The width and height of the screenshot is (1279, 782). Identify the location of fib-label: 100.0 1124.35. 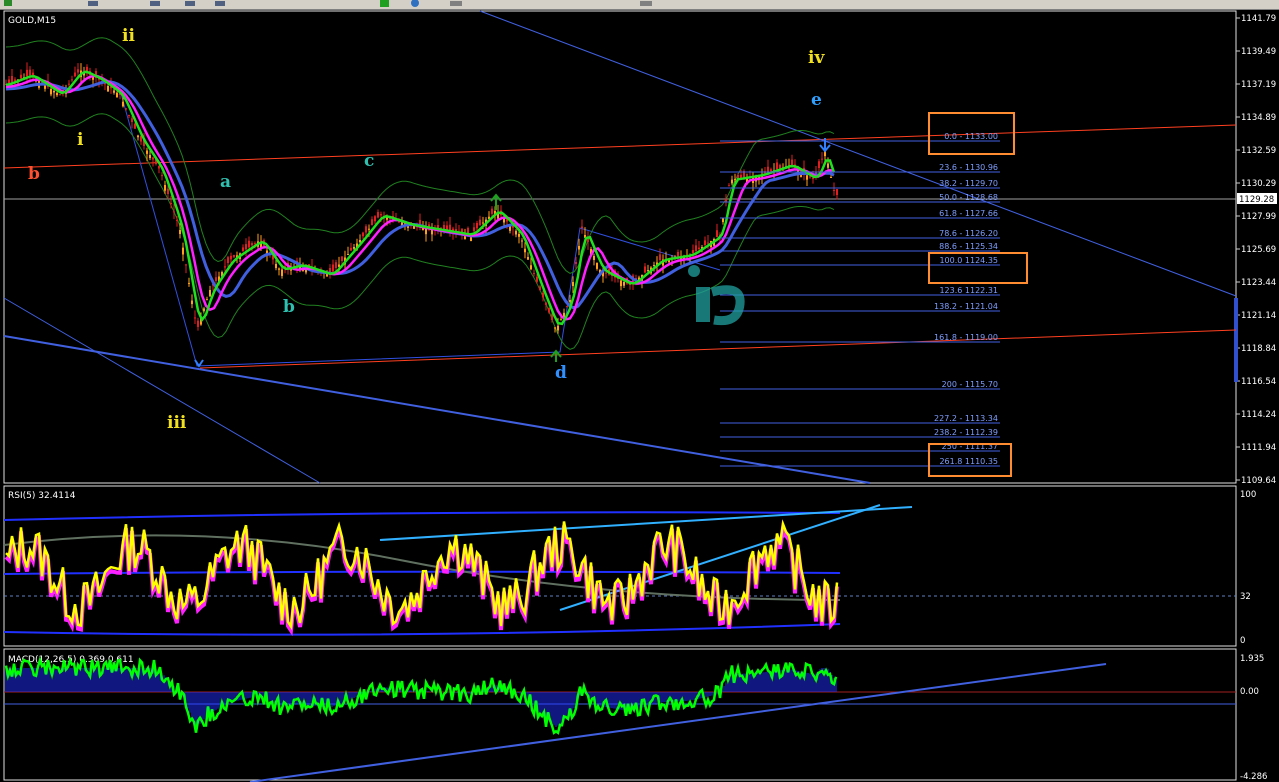
(968, 260).